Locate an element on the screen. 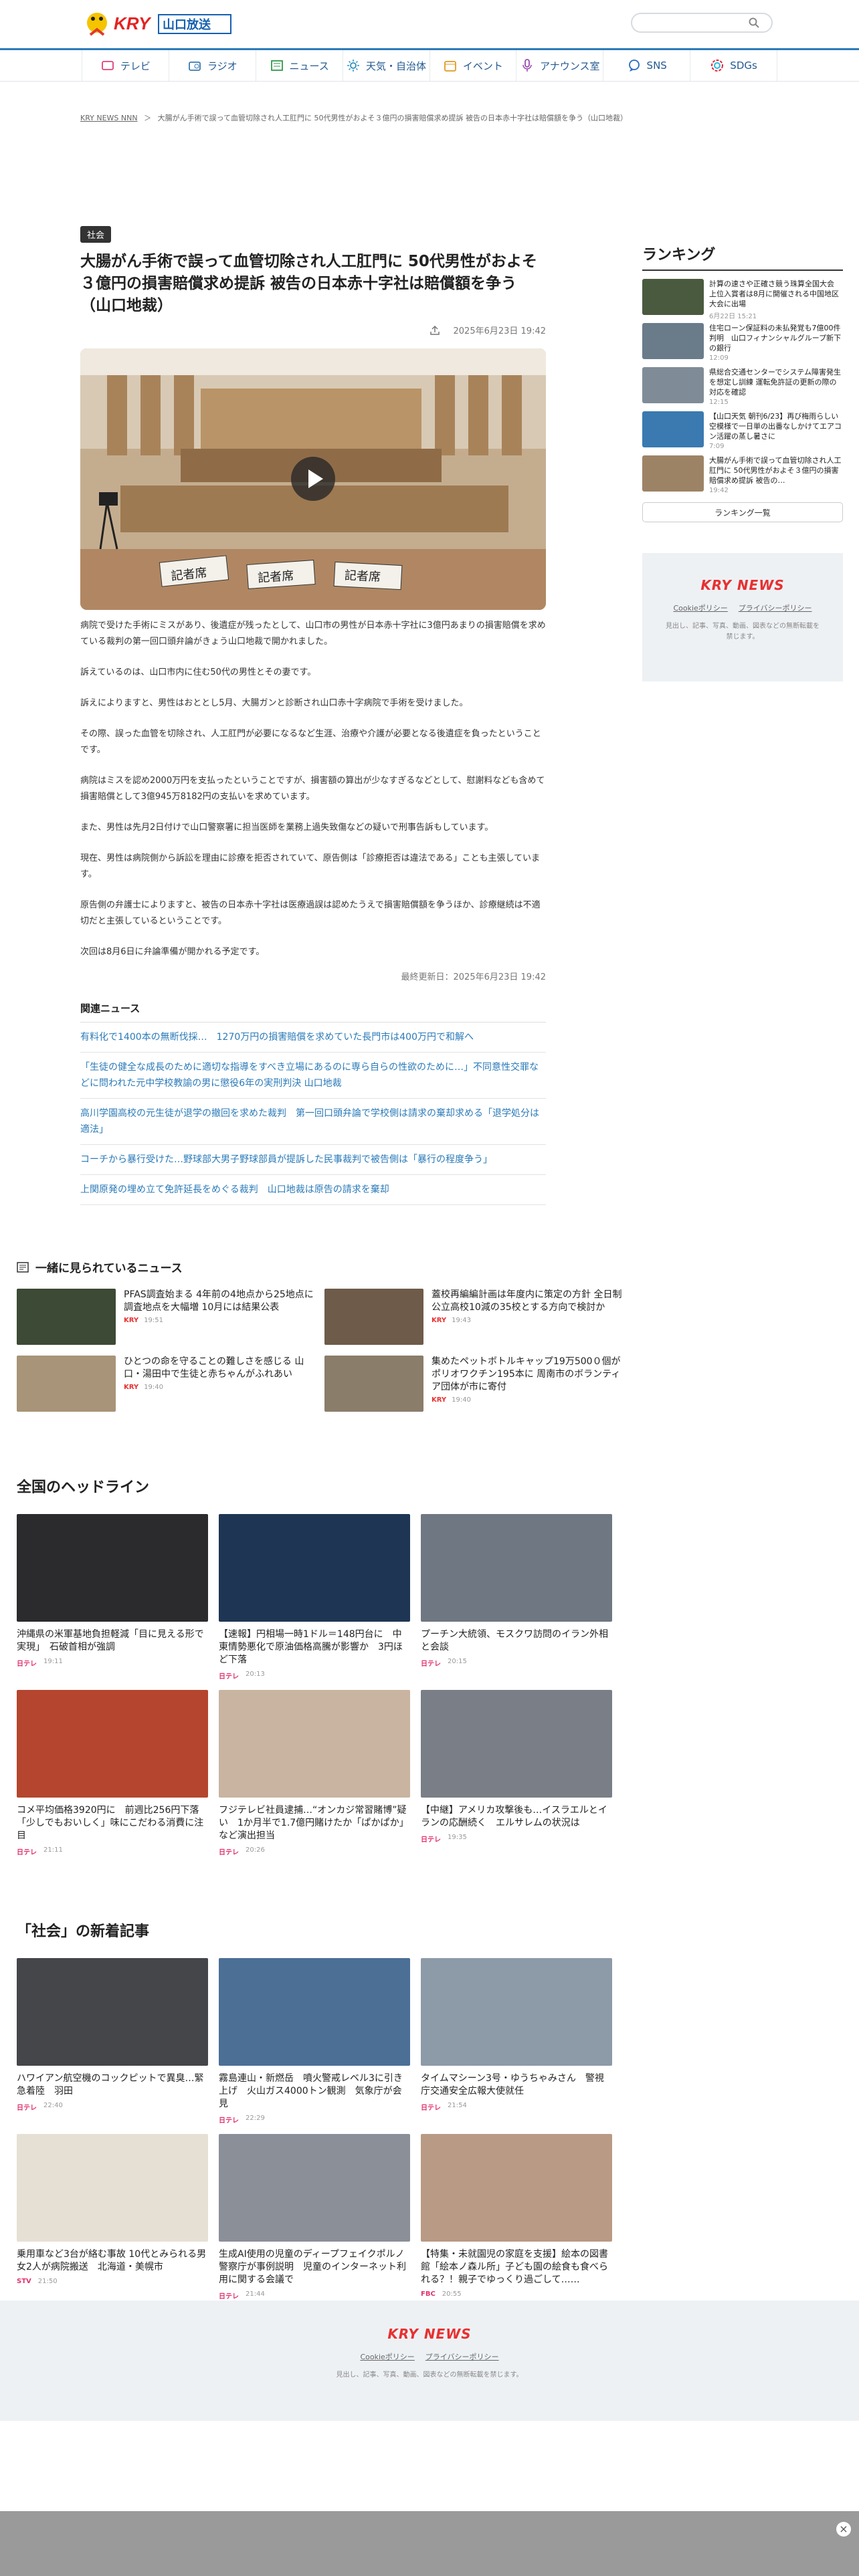  also-watched-time: 19:51 is located at coordinates (153, 1320).